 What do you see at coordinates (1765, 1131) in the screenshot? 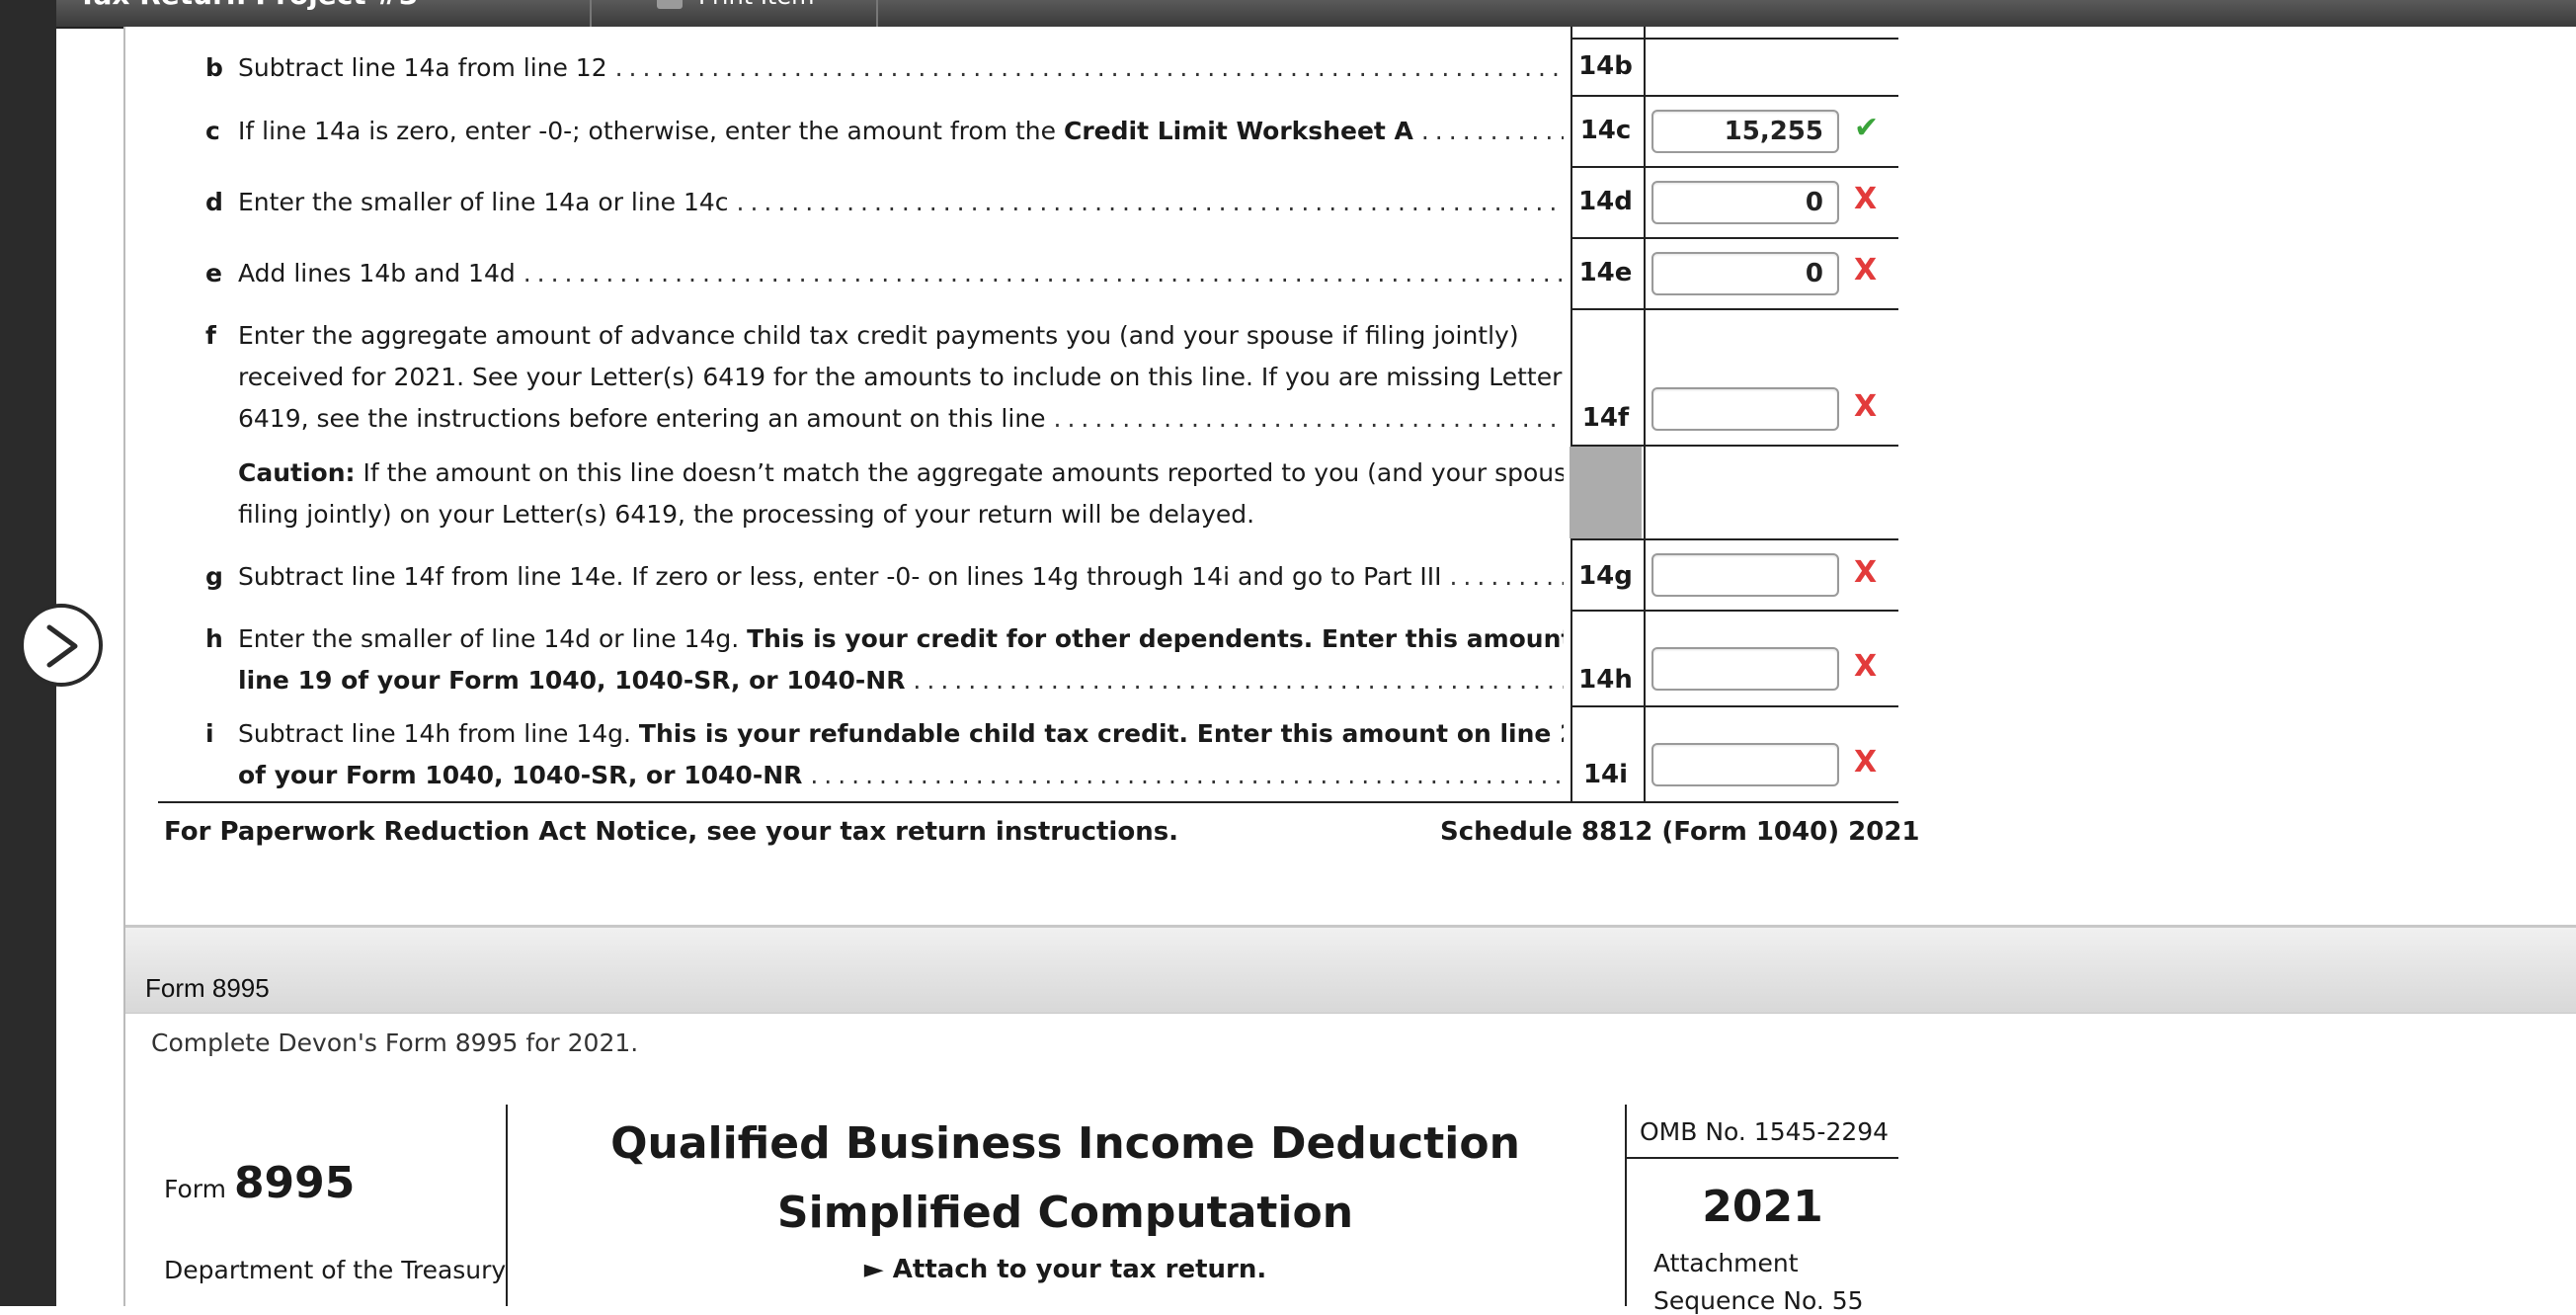
I see `omb-number: OMB No. 1545-2294` at bounding box center [1765, 1131].